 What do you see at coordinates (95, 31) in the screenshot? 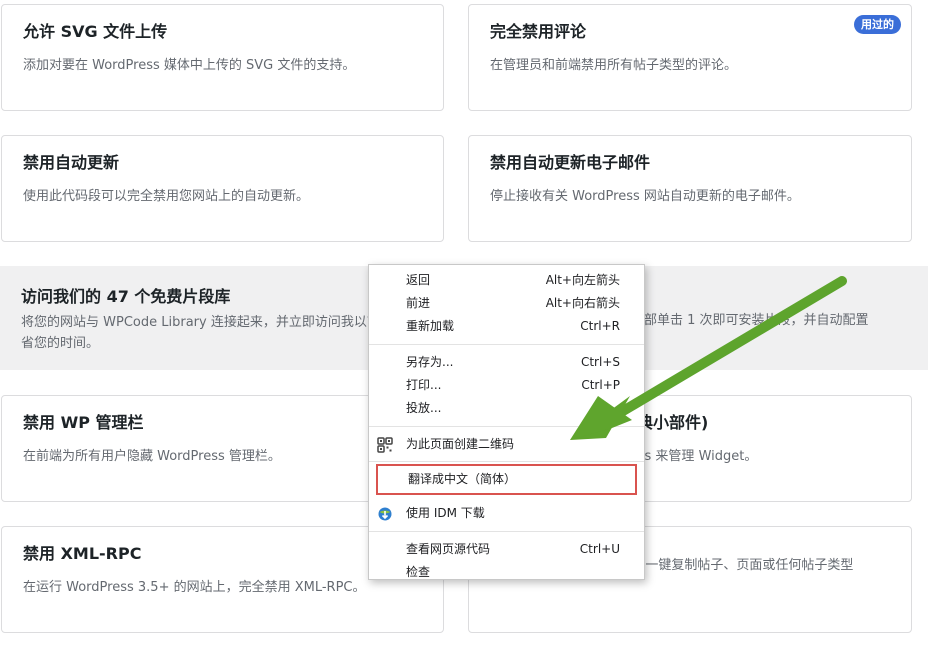
I see `card-title: 允许 SVG 文件上传` at bounding box center [95, 31].